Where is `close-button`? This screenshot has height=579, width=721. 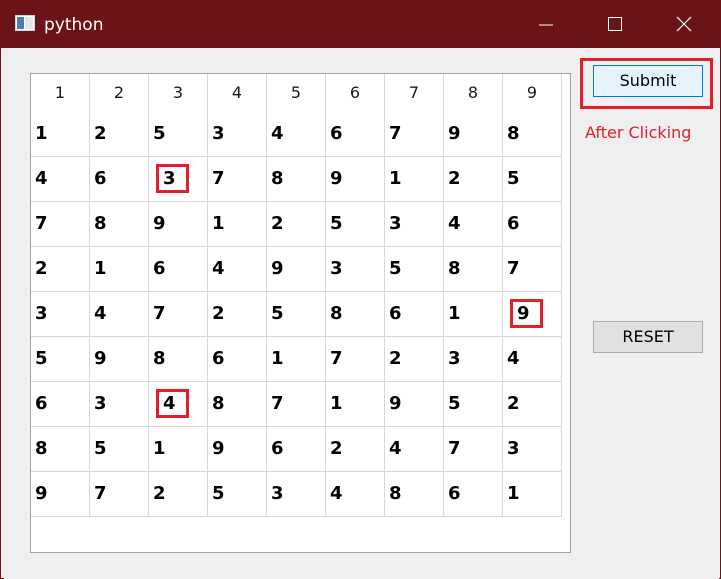 close-button is located at coordinates (684, 24).